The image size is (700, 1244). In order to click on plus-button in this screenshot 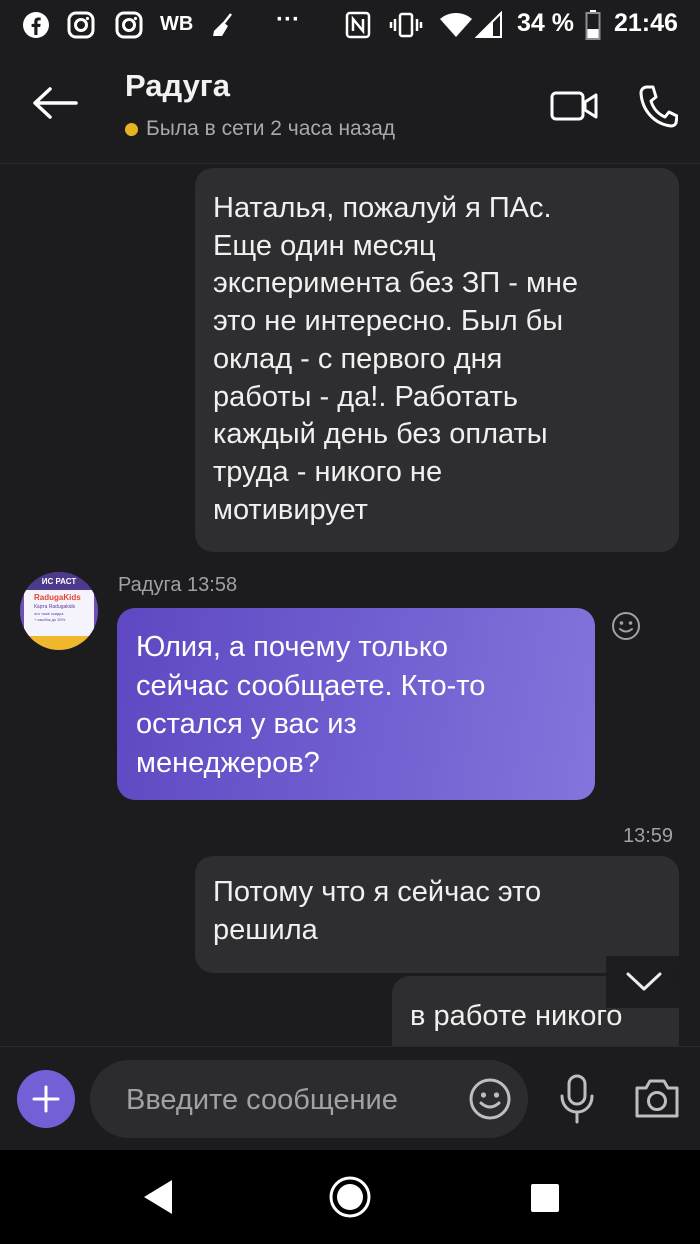, I will do `click(46, 1099)`.